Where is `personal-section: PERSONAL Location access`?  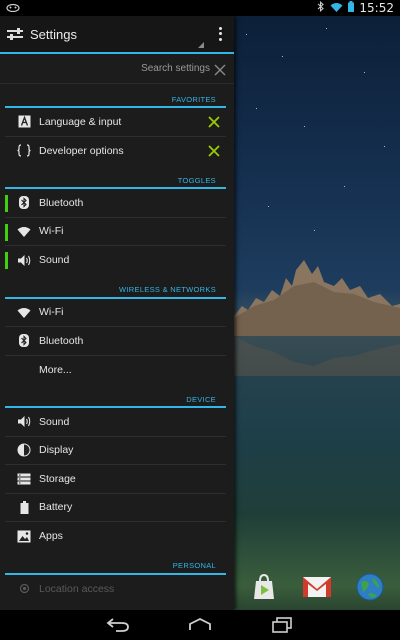
personal-section: PERSONAL Location access is located at coordinates (117, 577).